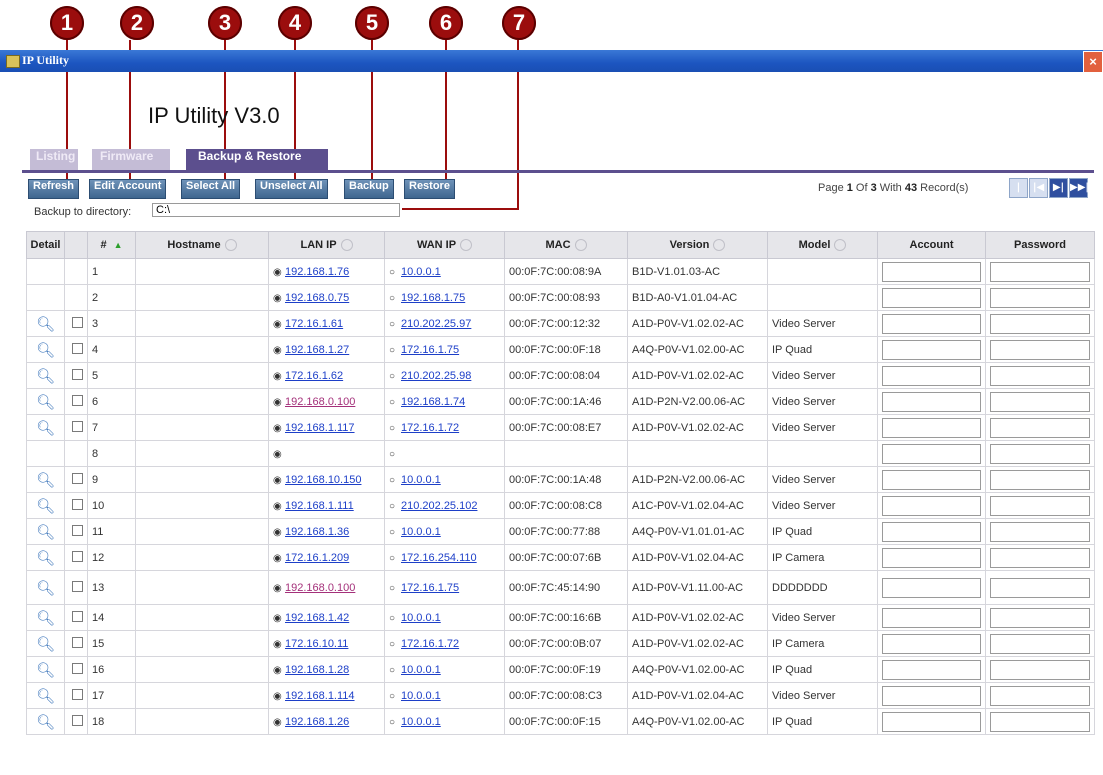 The width and height of the screenshot is (1103, 775). Describe the element at coordinates (439, 506) in the screenshot. I see `wan-ip-link: 210.202.25.102` at that location.